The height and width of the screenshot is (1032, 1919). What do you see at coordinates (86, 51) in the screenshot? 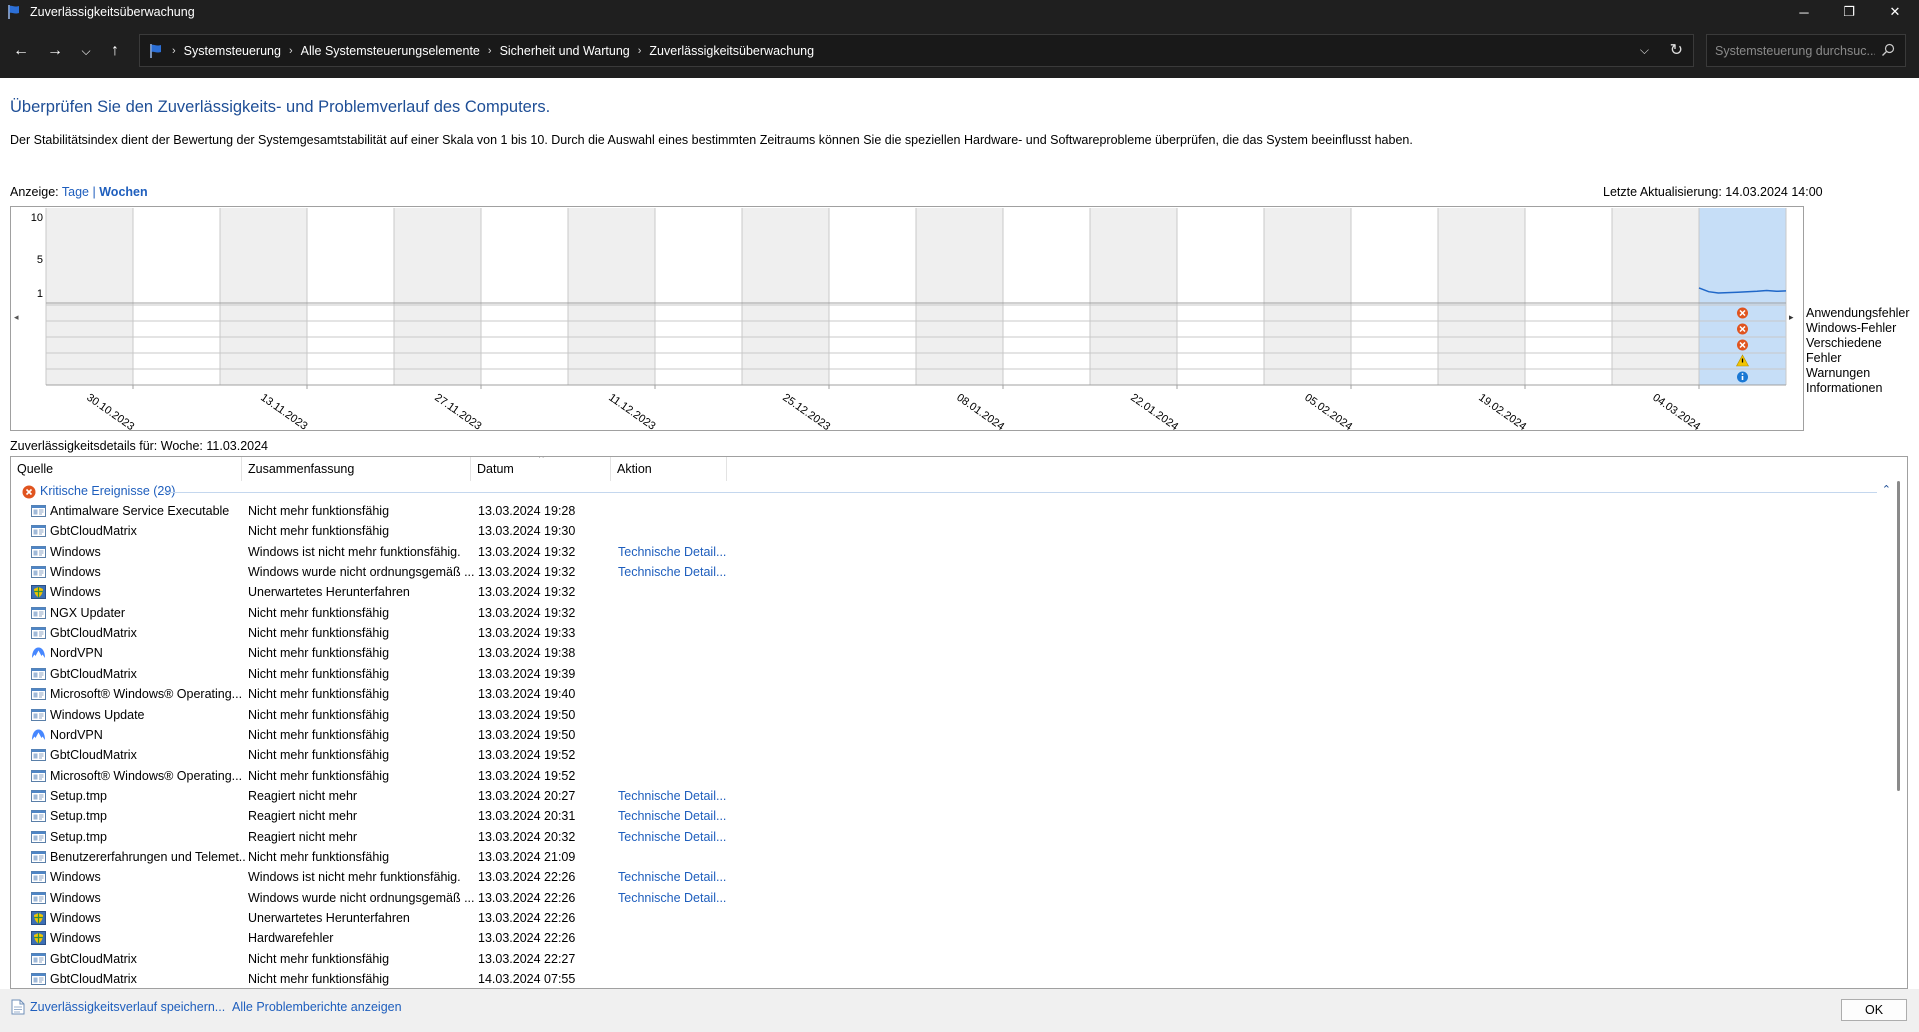
I see `recent-locations-button: ⌵` at bounding box center [86, 51].